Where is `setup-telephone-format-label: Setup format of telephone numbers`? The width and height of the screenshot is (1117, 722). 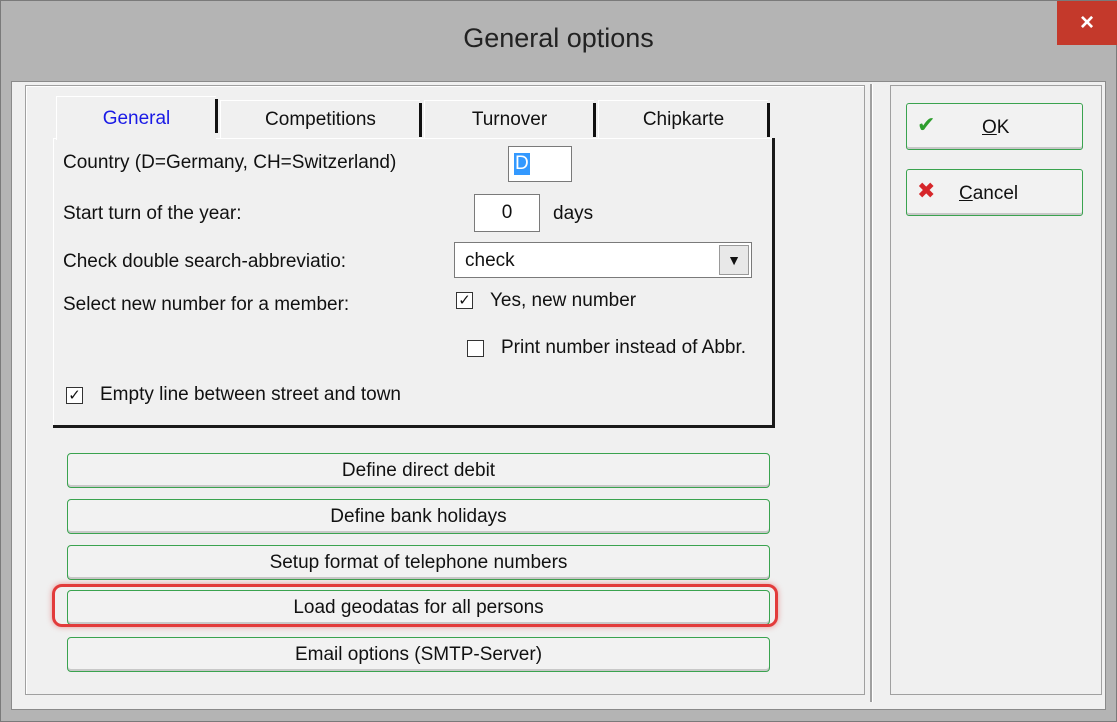 setup-telephone-format-label: Setup format of telephone numbers is located at coordinates (418, 562).